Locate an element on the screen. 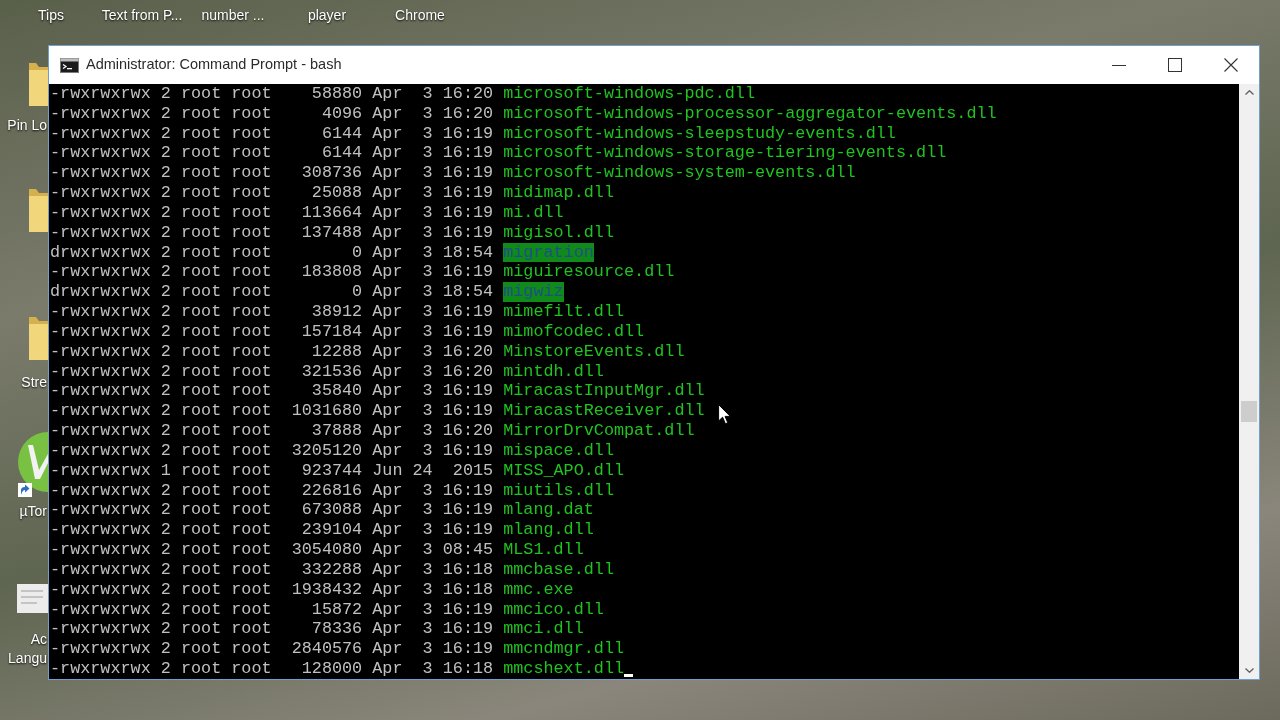 The width and height of the screenshot is (1280, 720). file-details: -rwxrwxrwx 2 root root 15872 Apr 3 16:19 is located at coordinates (272, 609).